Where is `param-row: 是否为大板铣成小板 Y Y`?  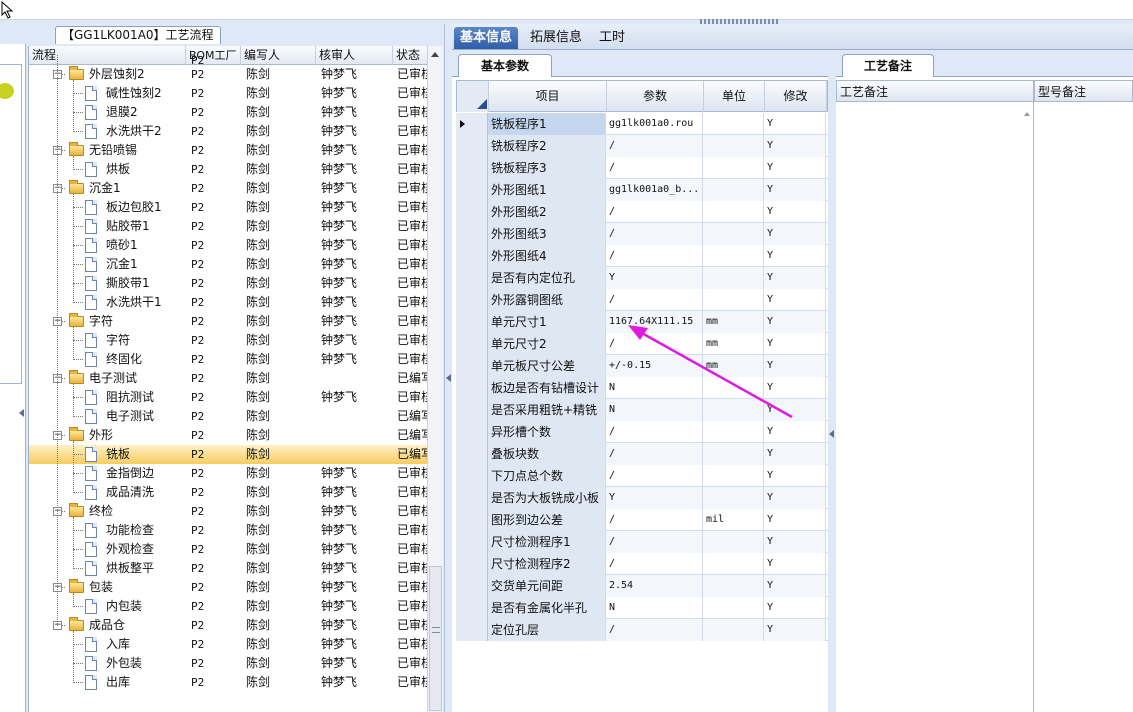 param-row: 是否为大板铣成小板 Y Y is located at coordinates (642, 498).